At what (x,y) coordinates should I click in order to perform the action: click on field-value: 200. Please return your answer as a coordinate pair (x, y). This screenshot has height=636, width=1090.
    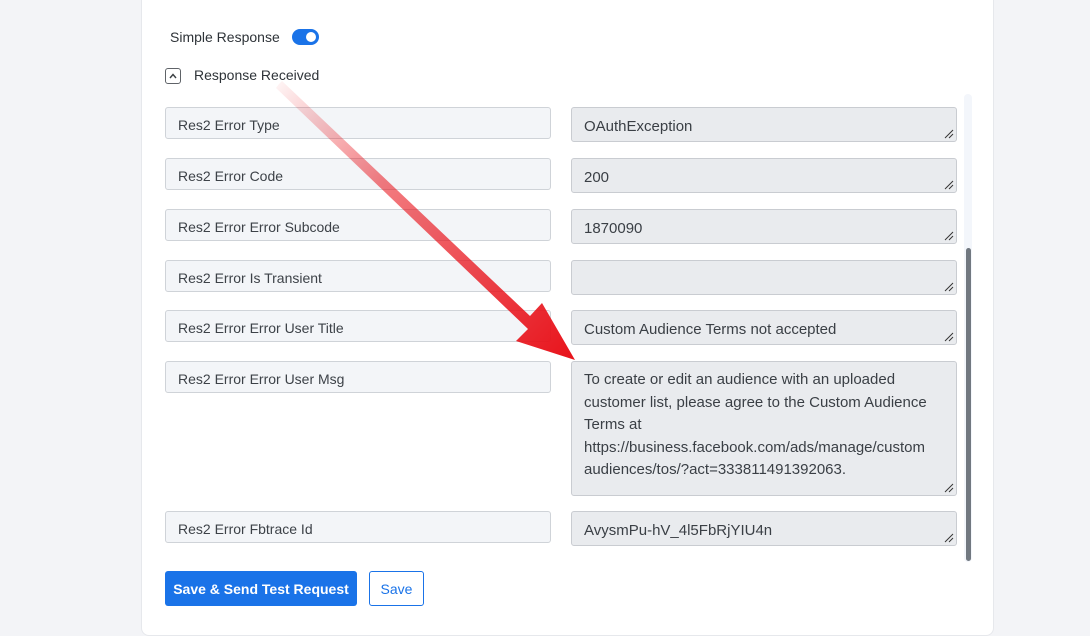
    Looking at the image, I should click on (764, 175).